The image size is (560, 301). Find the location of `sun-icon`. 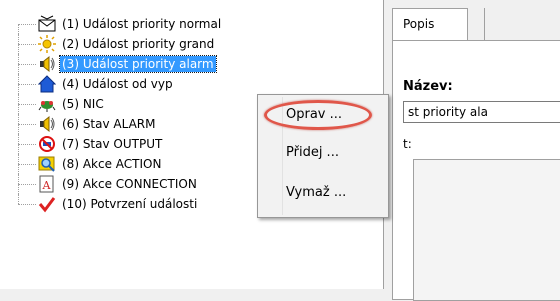

sun-icon is located at coordinates (47, 44).